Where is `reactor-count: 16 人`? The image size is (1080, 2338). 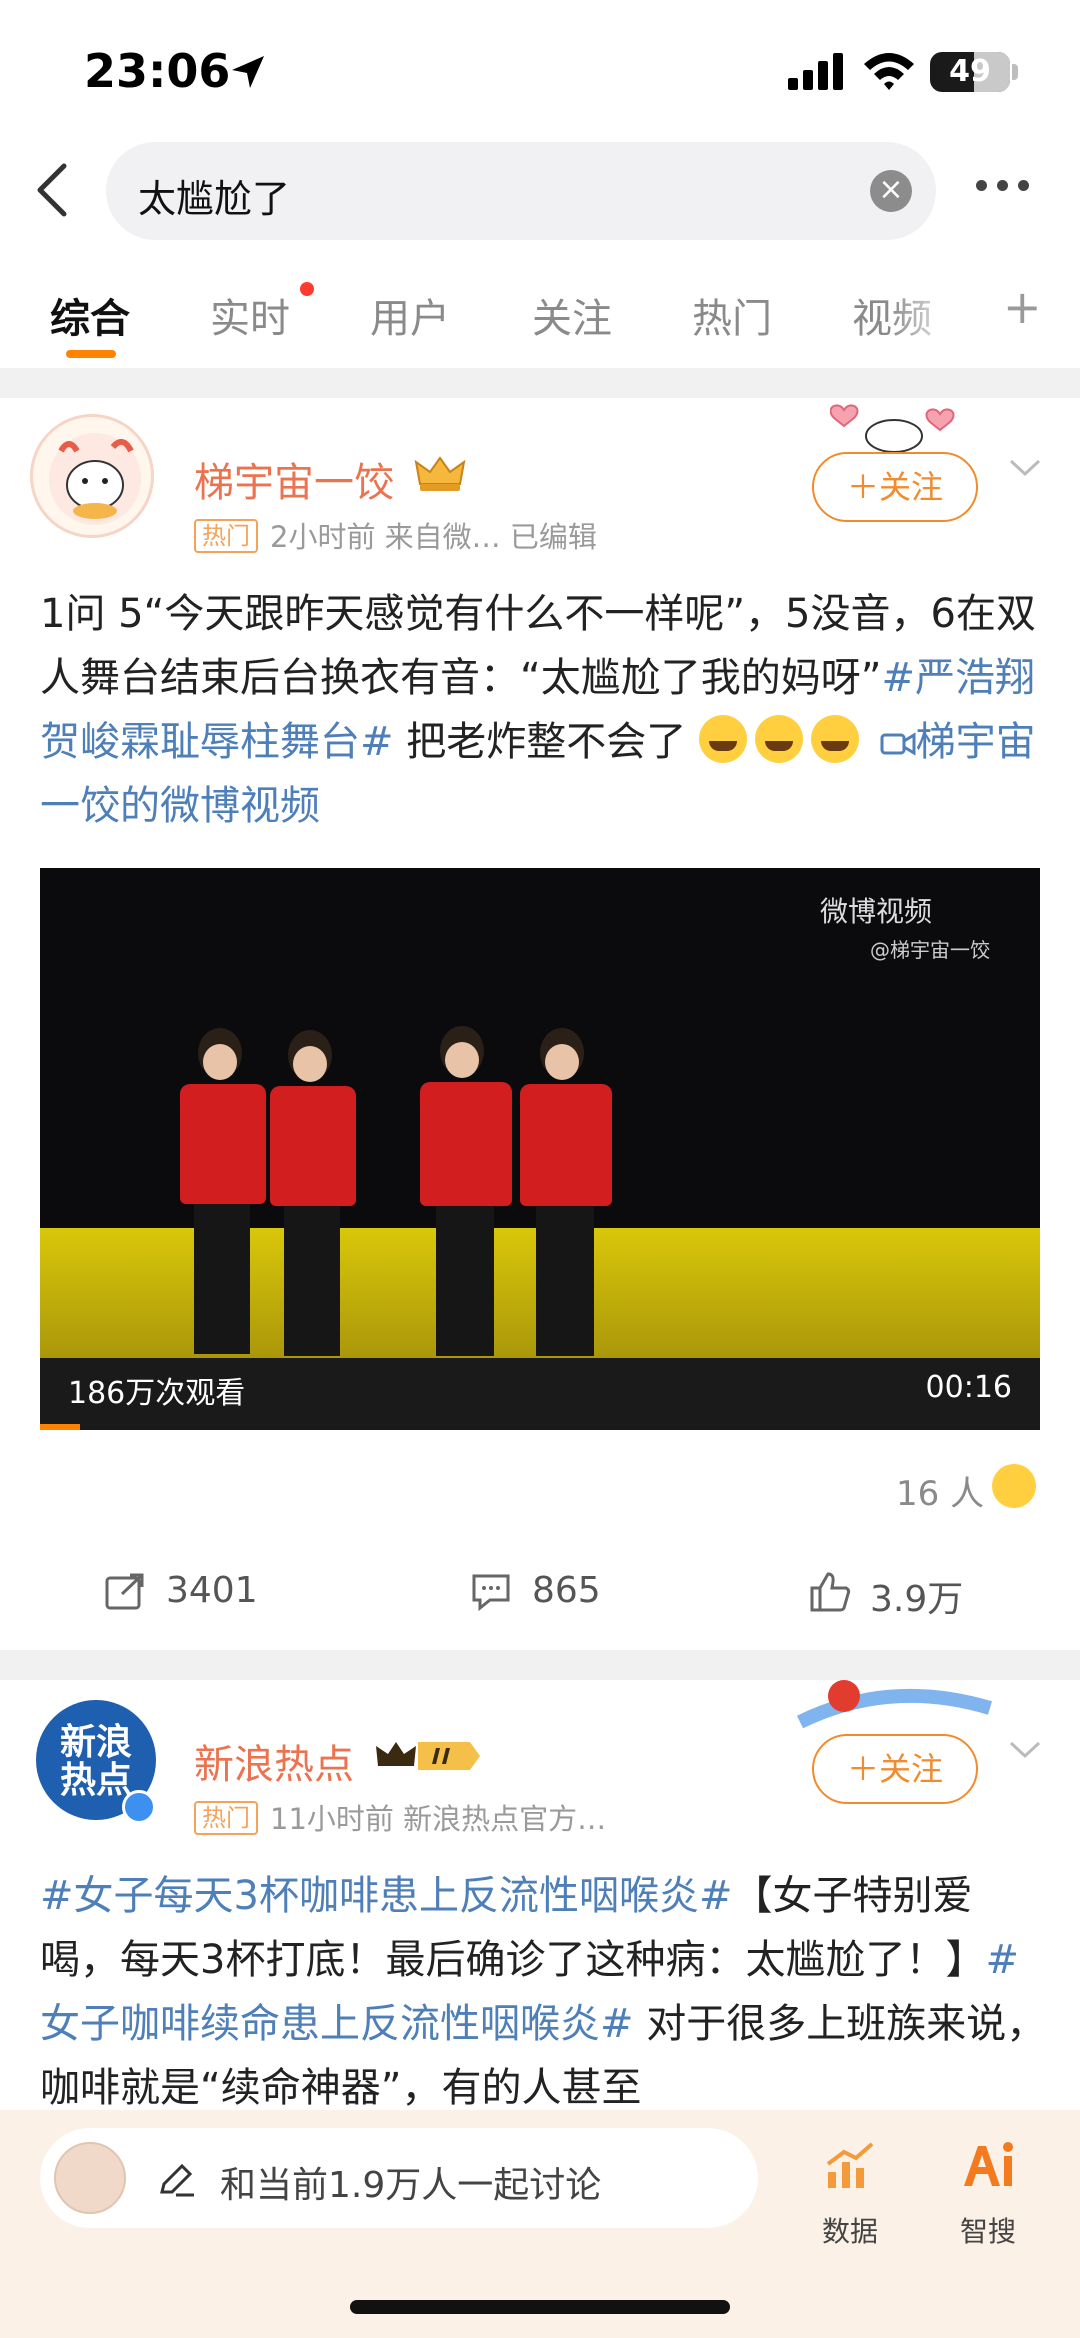 reactor-count: 16 人 is located at coordinates (940, 1490).